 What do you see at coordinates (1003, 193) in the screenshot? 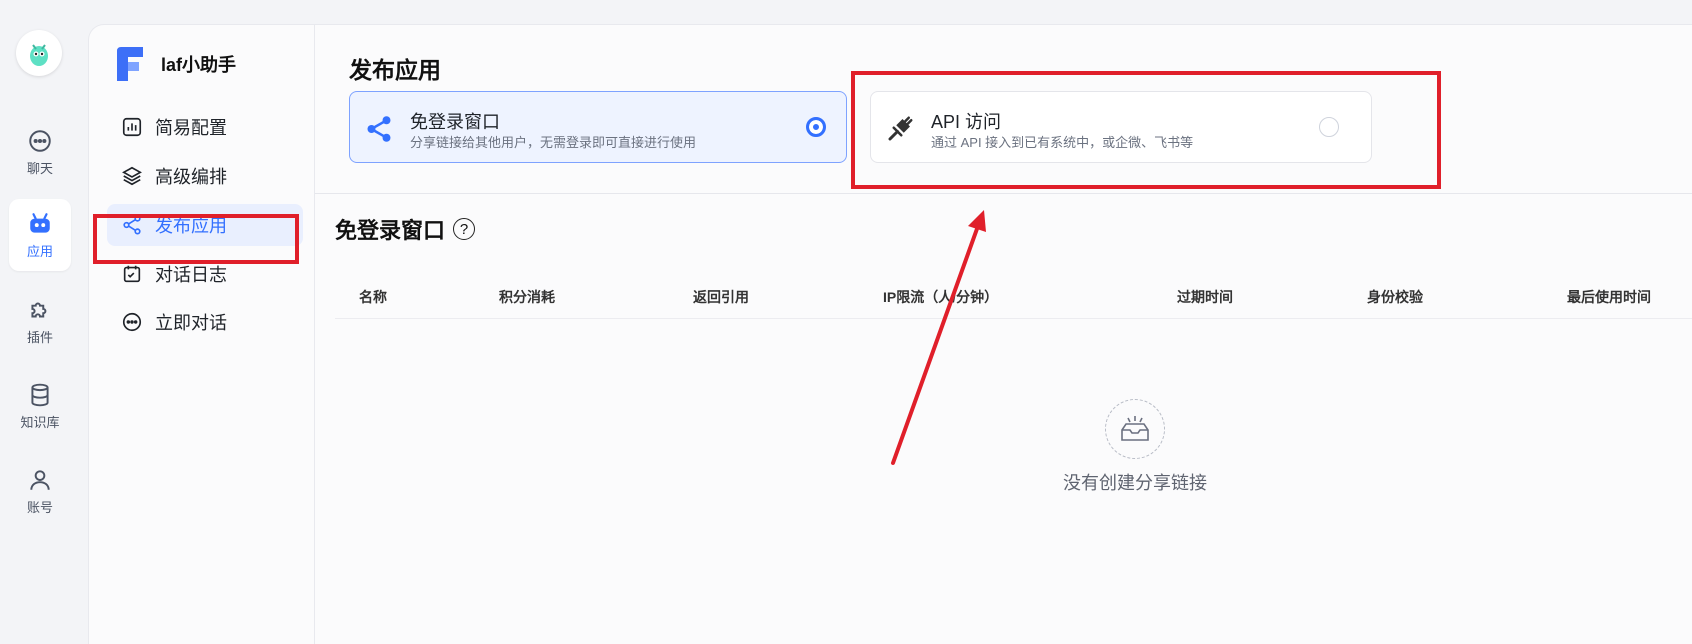
I see `section-divider` at bounding box center [1003, 193].